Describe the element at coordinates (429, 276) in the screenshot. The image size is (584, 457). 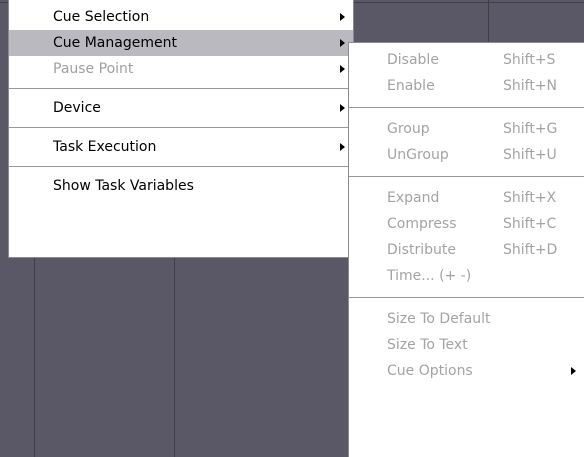
I see `submenu-item-label: Time... (+ -)` at that location.